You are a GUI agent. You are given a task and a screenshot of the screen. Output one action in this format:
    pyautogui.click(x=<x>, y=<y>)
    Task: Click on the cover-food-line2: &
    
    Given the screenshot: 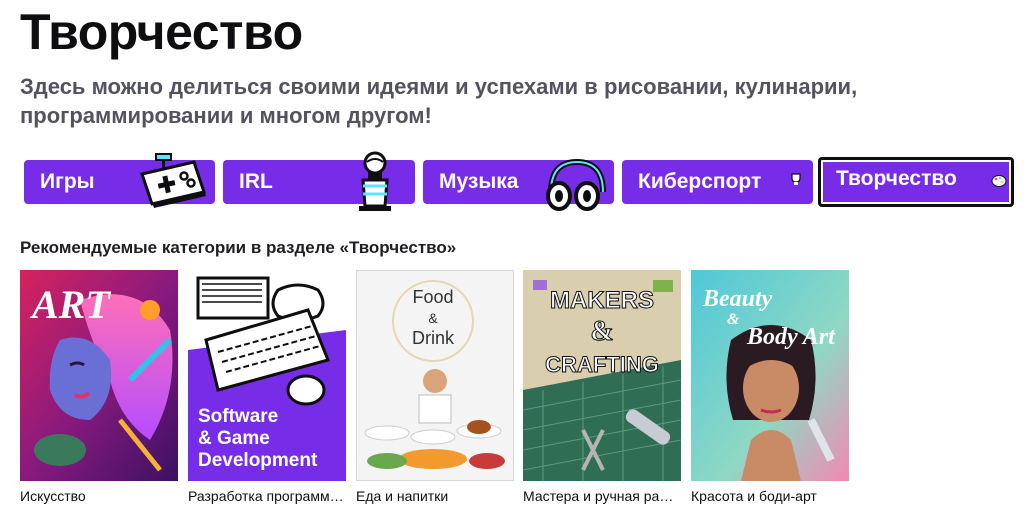 What is the action you would take?
    pyautogui.click(x=433, y=318)
    